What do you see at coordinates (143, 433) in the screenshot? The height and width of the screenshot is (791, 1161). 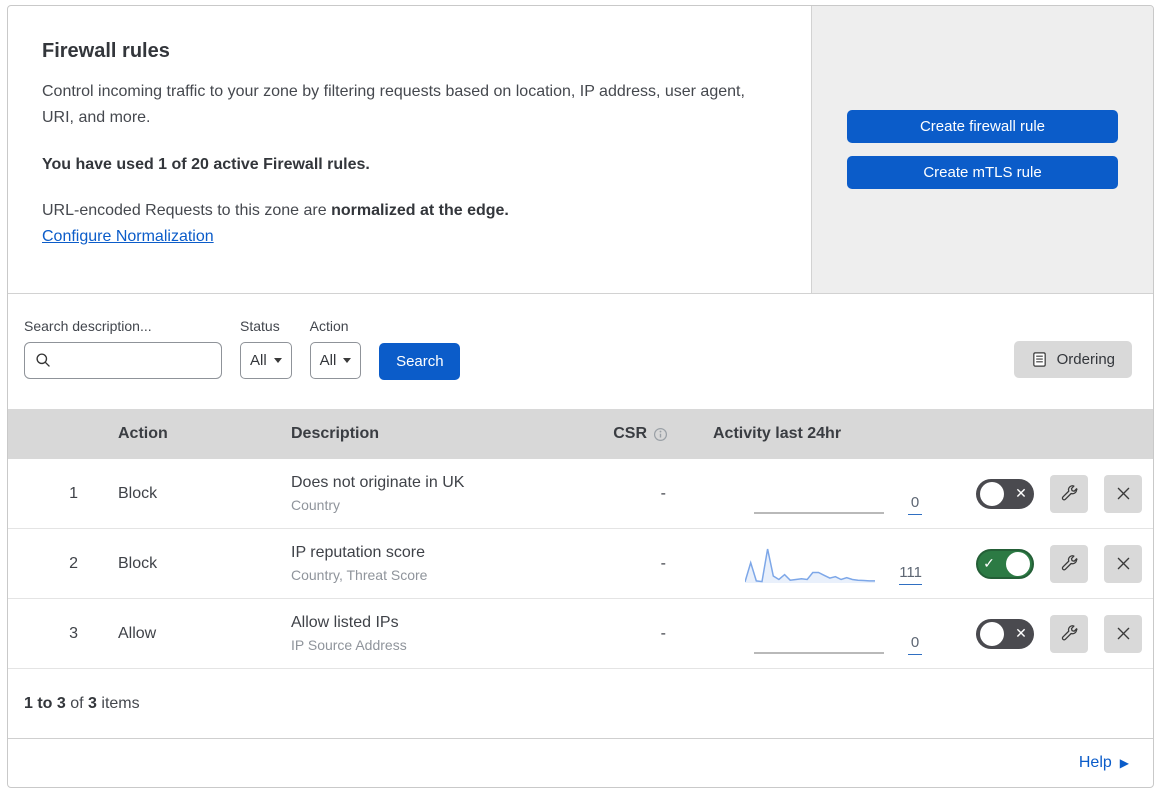 I see `col-action-header: Action` at bounding box center [143, 433].